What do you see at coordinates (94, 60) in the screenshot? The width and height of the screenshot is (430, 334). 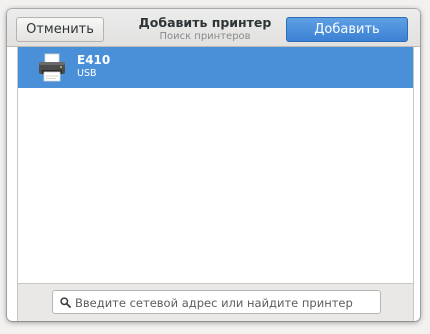 I see `printer-name: E410` at bounding box center [94, 60].